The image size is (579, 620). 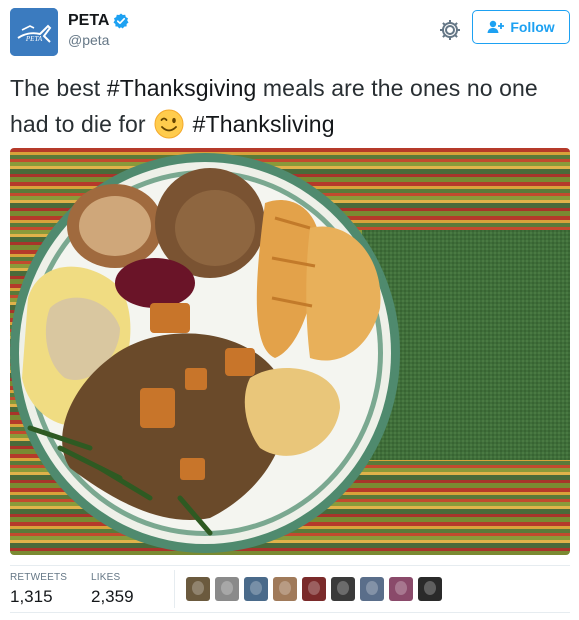 What do you see at coordinates (39, 577) in the screenshot?
I see `retweets-label: RETWEETS` at bounding box center [39, 577].